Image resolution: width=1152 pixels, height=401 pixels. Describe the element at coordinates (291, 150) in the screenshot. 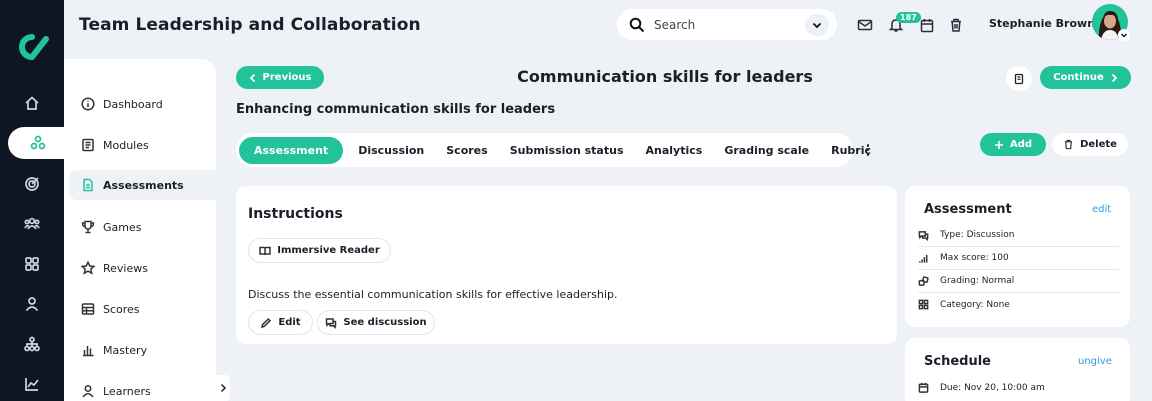

I see `tab-assessment: Assessment` at that location.